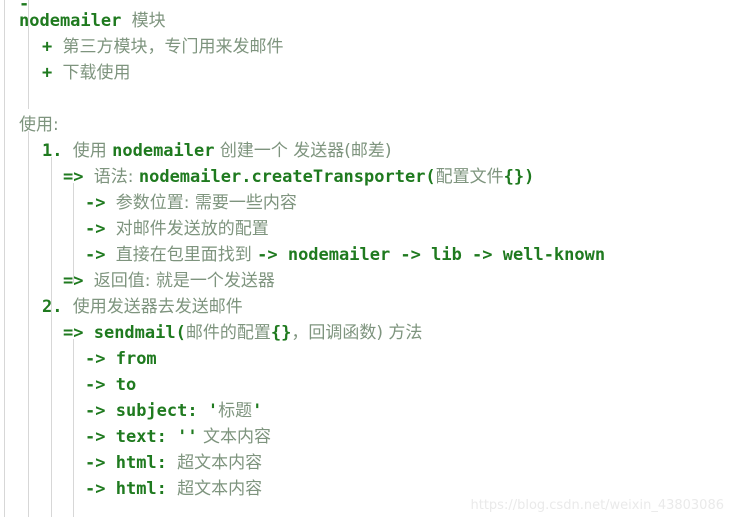 This screenshot has height=517, width=730. Describe the element at coordinates (148, 21) in the screenshot. I see `note-line-segment: 模块` at that location.